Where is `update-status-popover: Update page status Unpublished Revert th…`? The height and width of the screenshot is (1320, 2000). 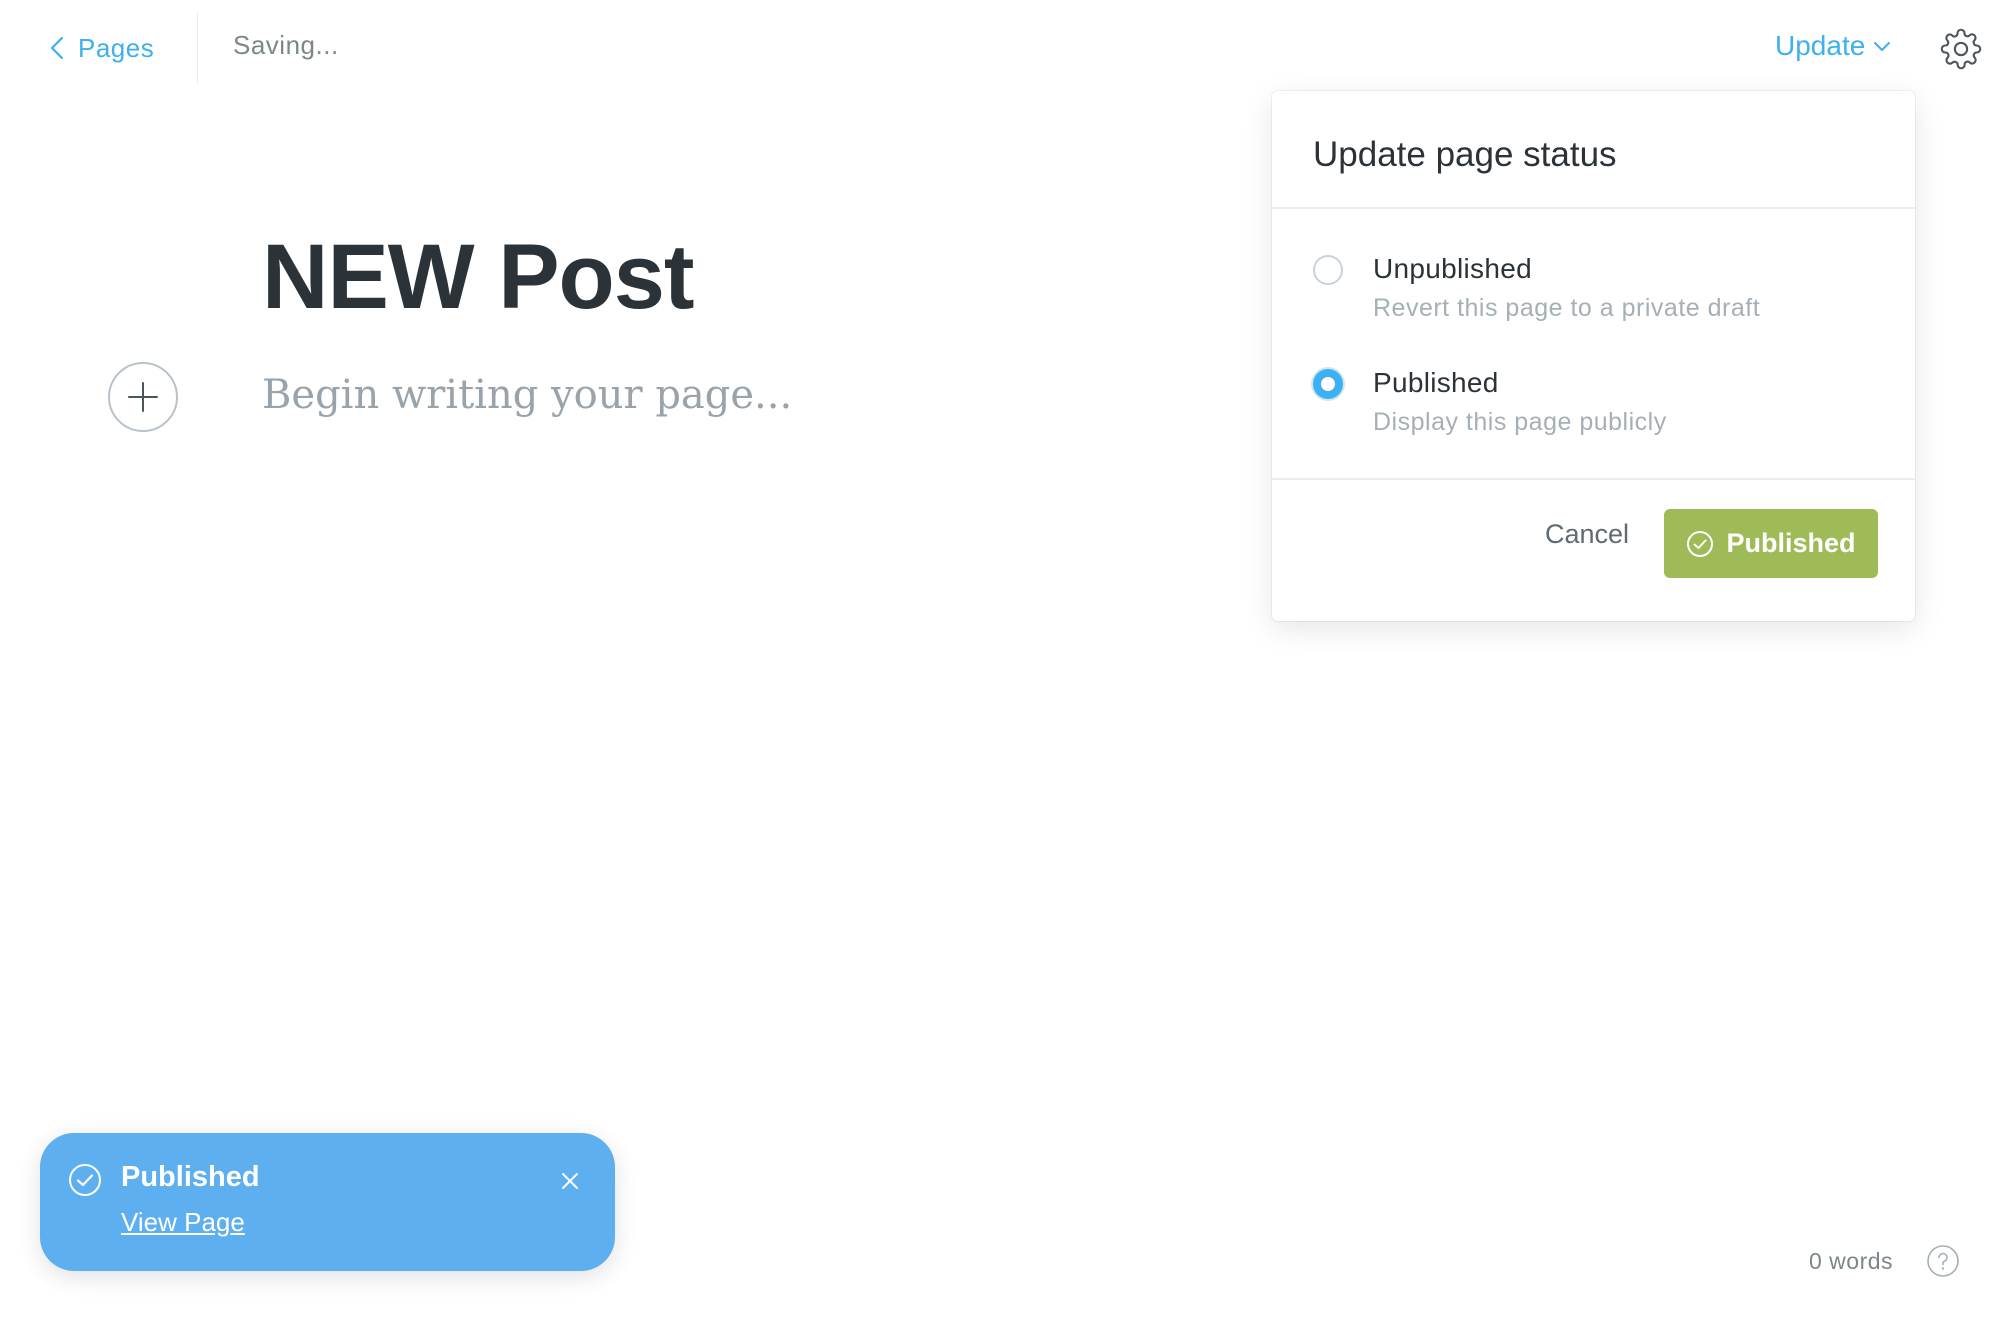
update-status-popover: Update page status Unpublished Revert th… is located at coordinates (1593, 356).